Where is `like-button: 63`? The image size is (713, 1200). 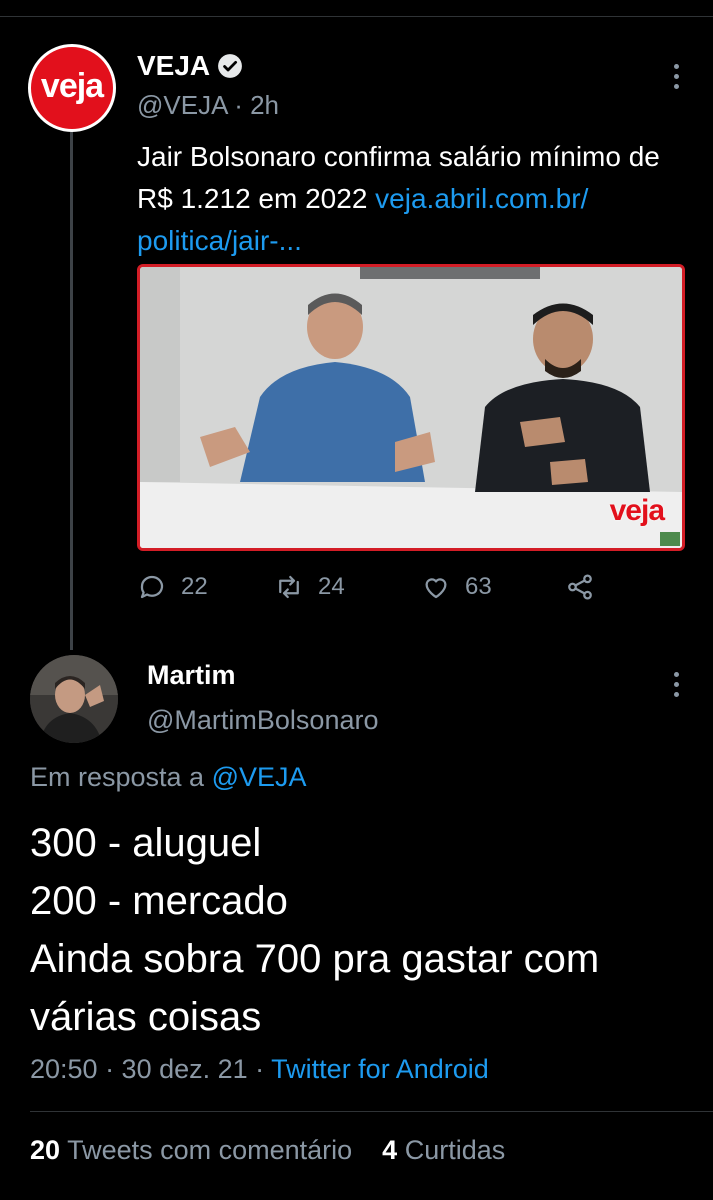 like-button: 63 is located at coordinates (456, 587).